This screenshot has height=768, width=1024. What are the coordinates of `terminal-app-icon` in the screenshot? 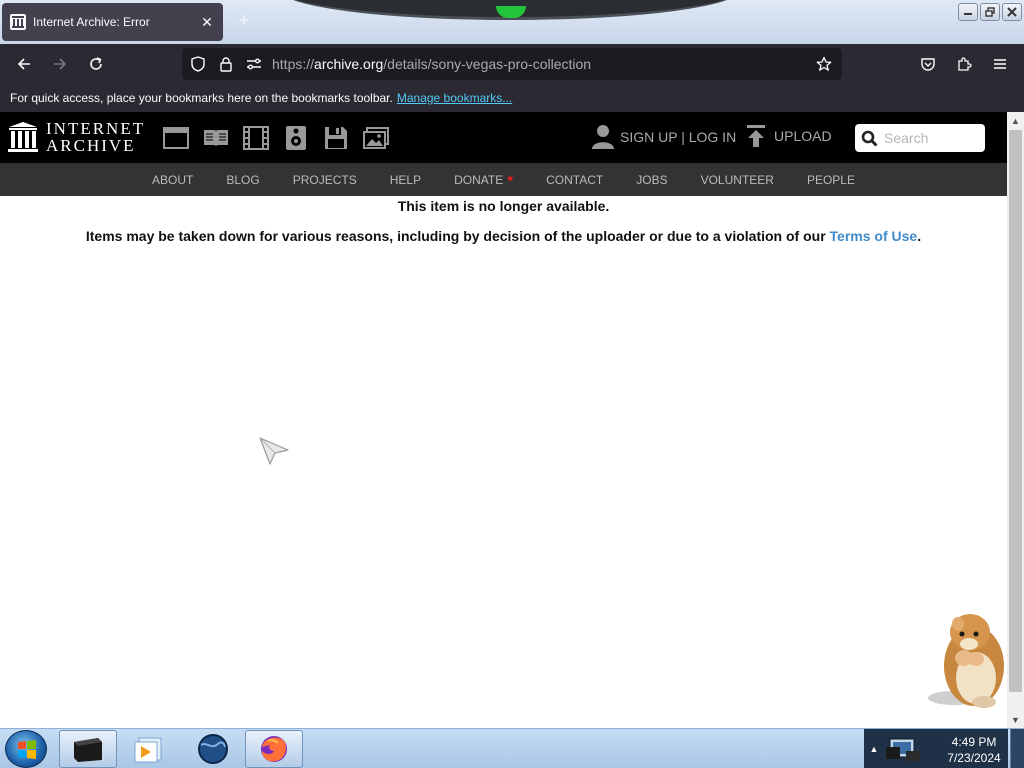 It's located at (88, 750).